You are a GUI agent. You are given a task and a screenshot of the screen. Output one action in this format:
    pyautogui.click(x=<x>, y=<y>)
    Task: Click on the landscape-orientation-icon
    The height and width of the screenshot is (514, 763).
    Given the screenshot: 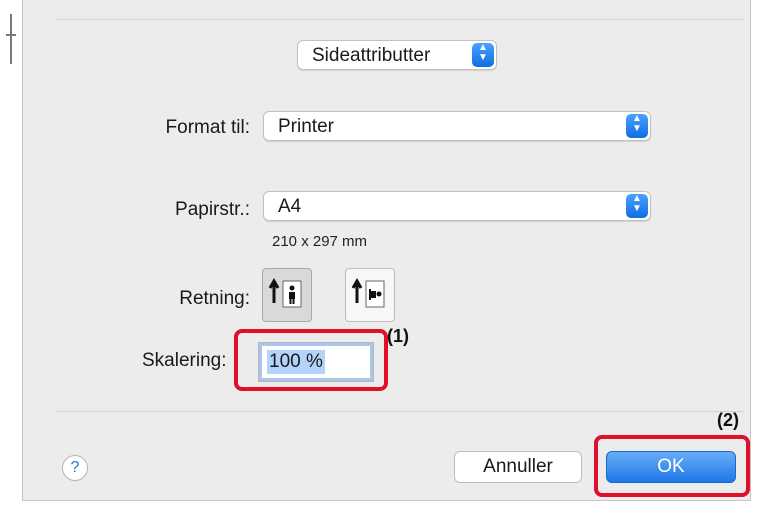 What is the action you would take?
    pyautogui.click(x=368, y=292)
    